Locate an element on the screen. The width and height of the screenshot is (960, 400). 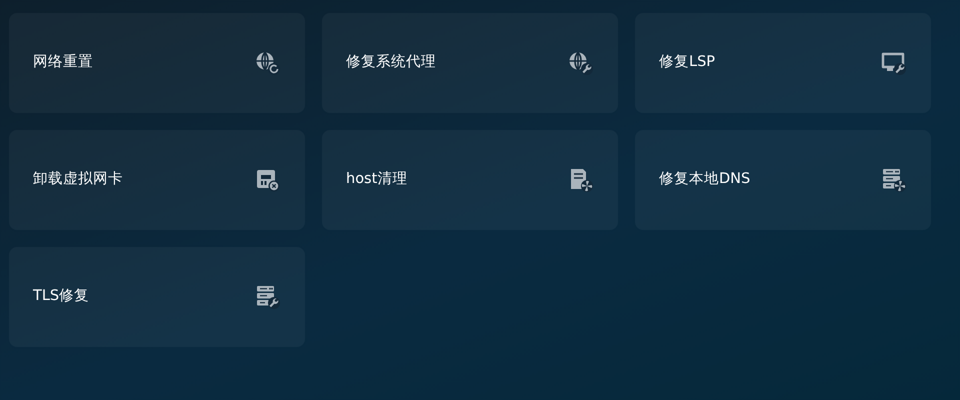
server-wrench-icon is located at coordinates (268, 297).